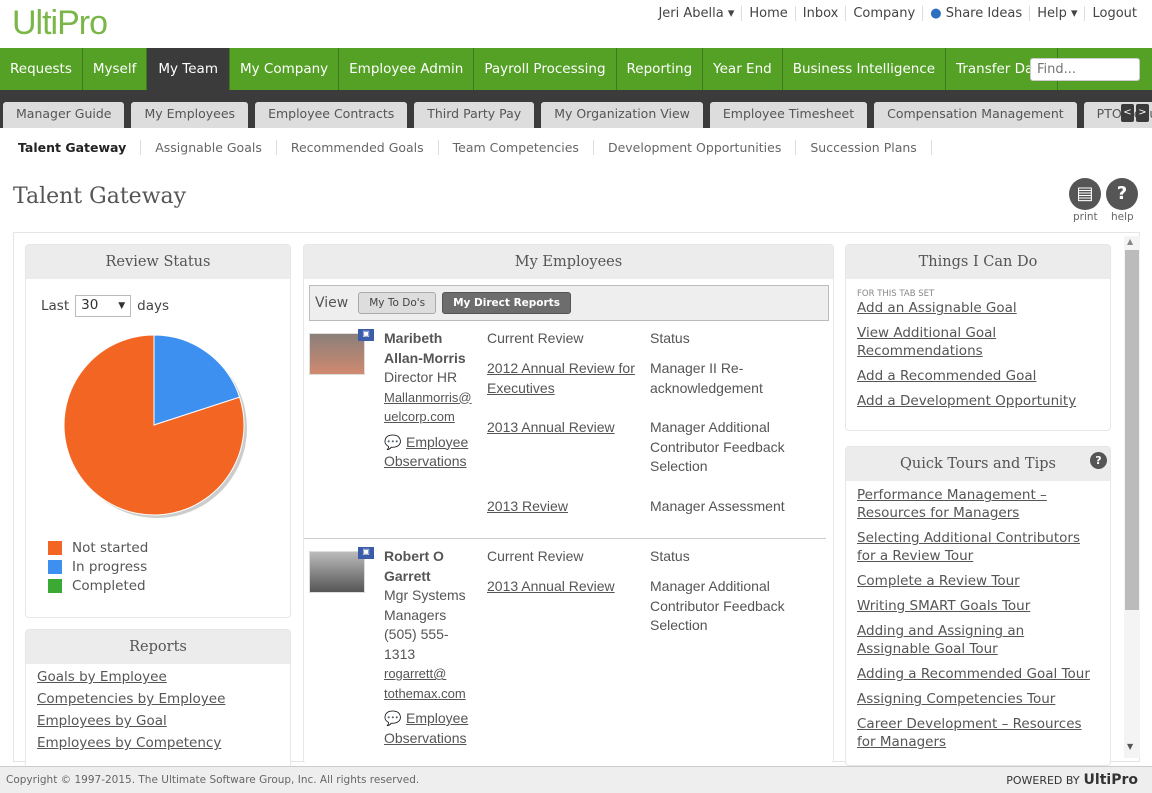 The width and height of the screenshot is (1152, 793). I want to click on scroll-up-icon: ▲, so click(1130, 241).